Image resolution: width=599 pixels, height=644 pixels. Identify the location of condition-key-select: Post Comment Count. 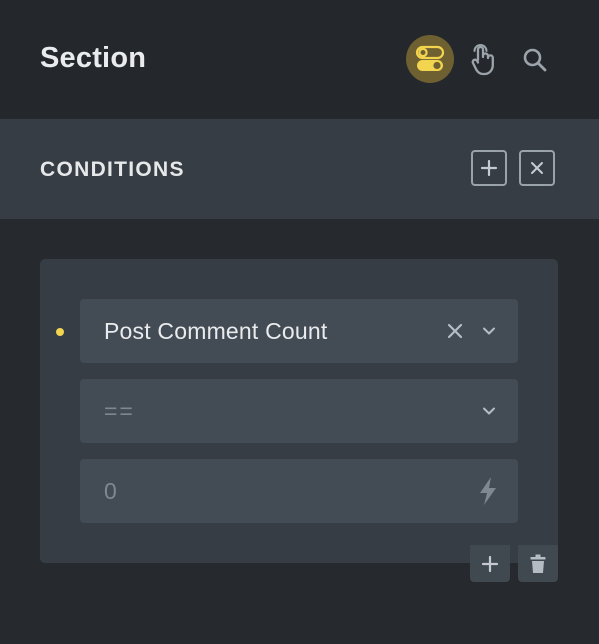
(299, 331).